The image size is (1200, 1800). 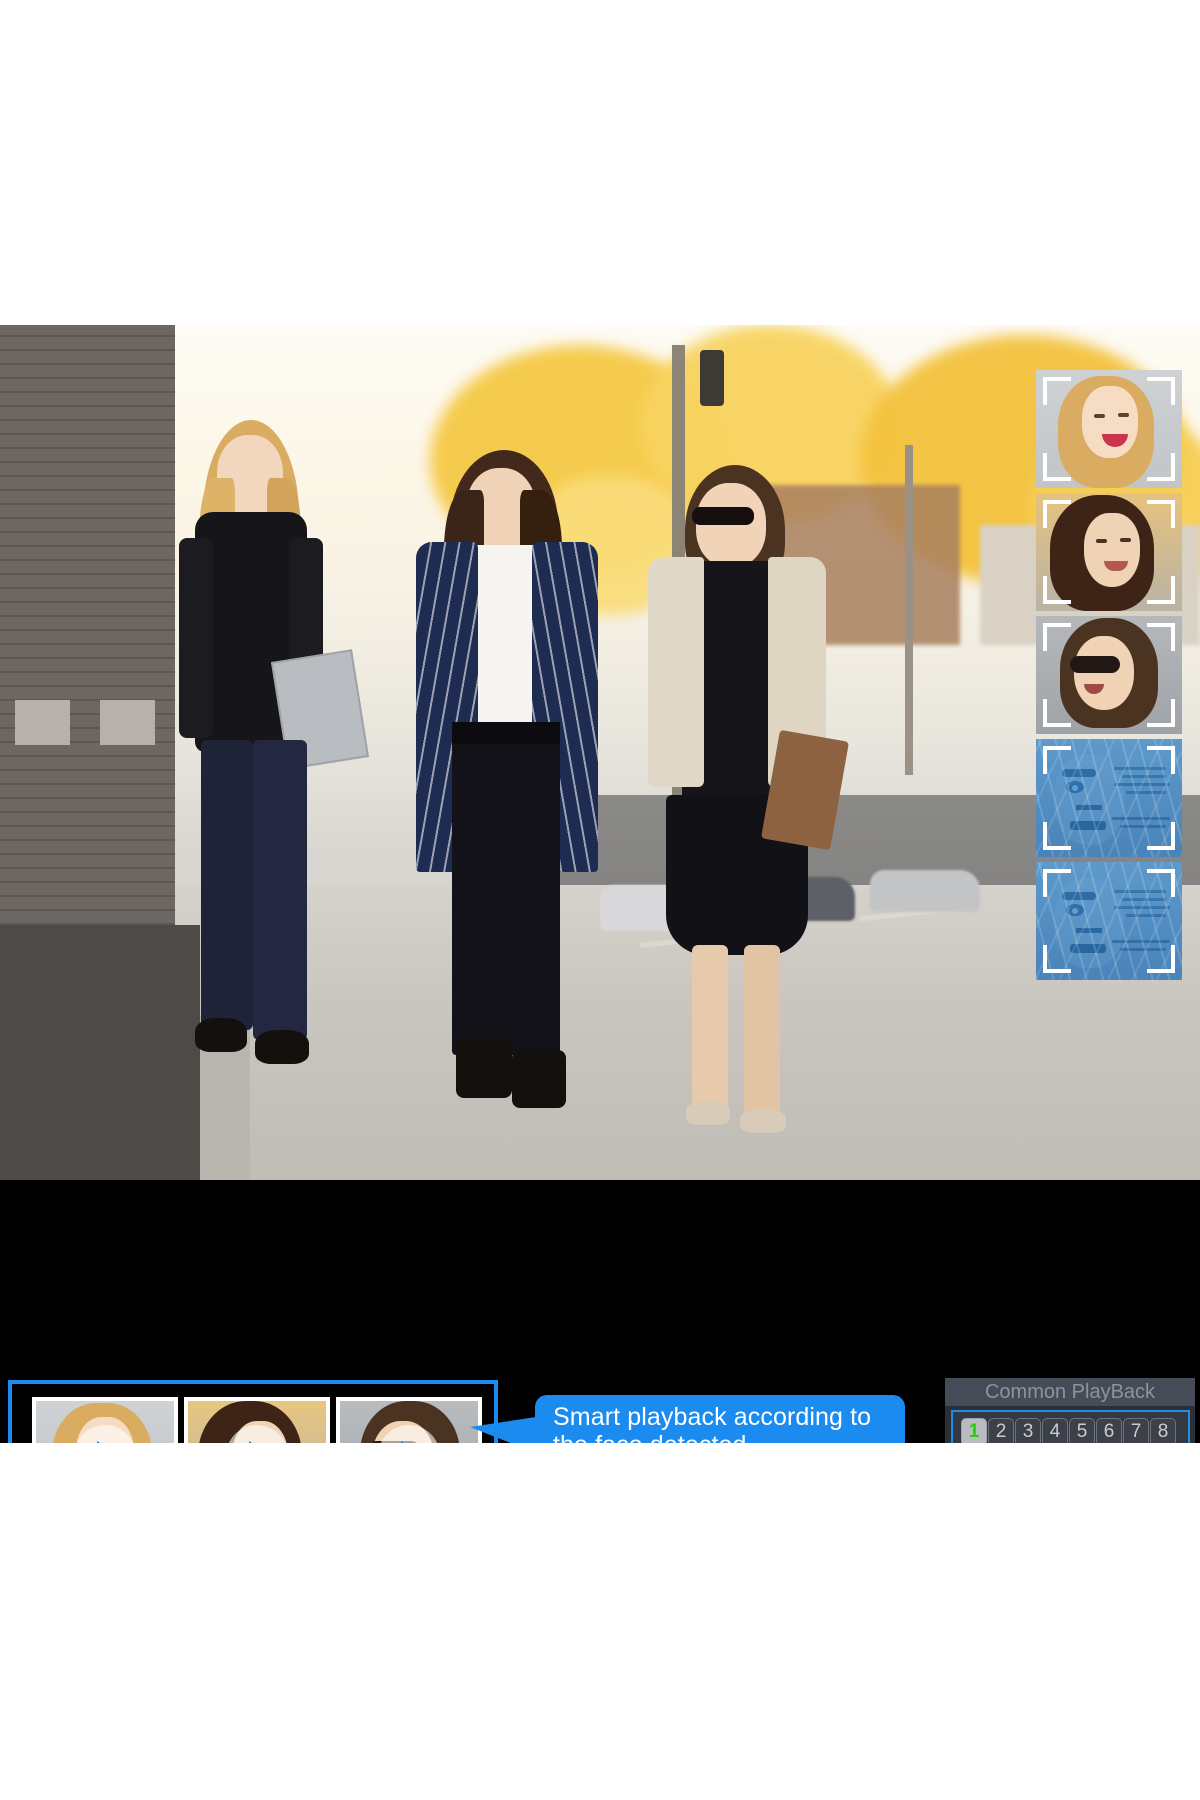 I want to click on callout-tail, so click(x=503, y=1430).